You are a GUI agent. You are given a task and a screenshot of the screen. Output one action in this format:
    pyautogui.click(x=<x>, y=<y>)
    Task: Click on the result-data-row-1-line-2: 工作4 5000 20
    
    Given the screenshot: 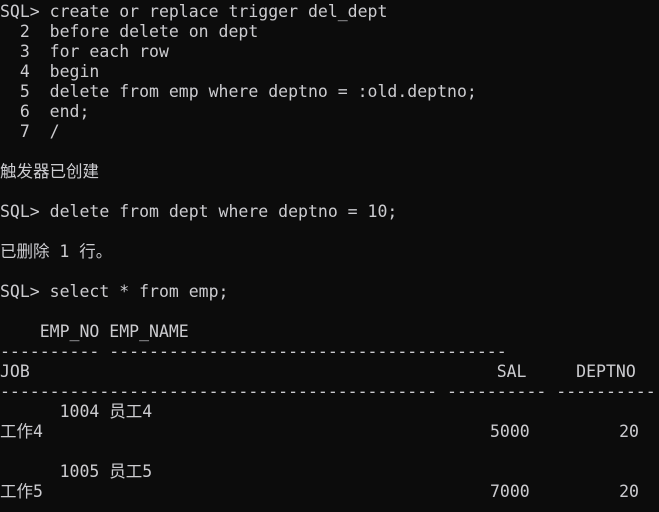 What is the action you would take?
    pyautogui.click(x=319, y=431)
    